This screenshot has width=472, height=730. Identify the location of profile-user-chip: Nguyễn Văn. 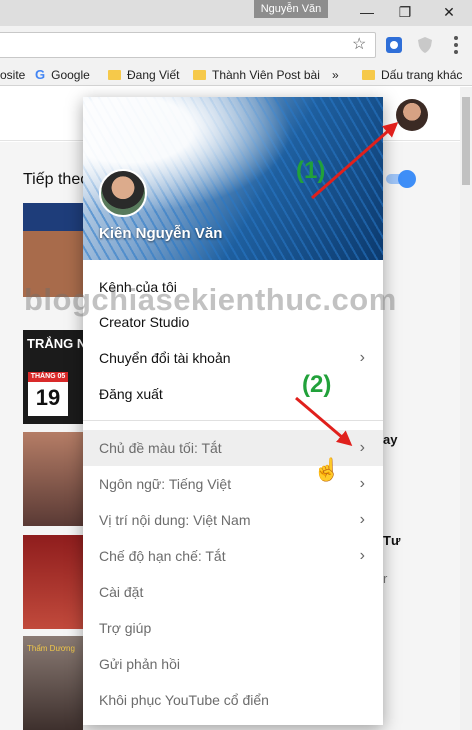
(291, 9).